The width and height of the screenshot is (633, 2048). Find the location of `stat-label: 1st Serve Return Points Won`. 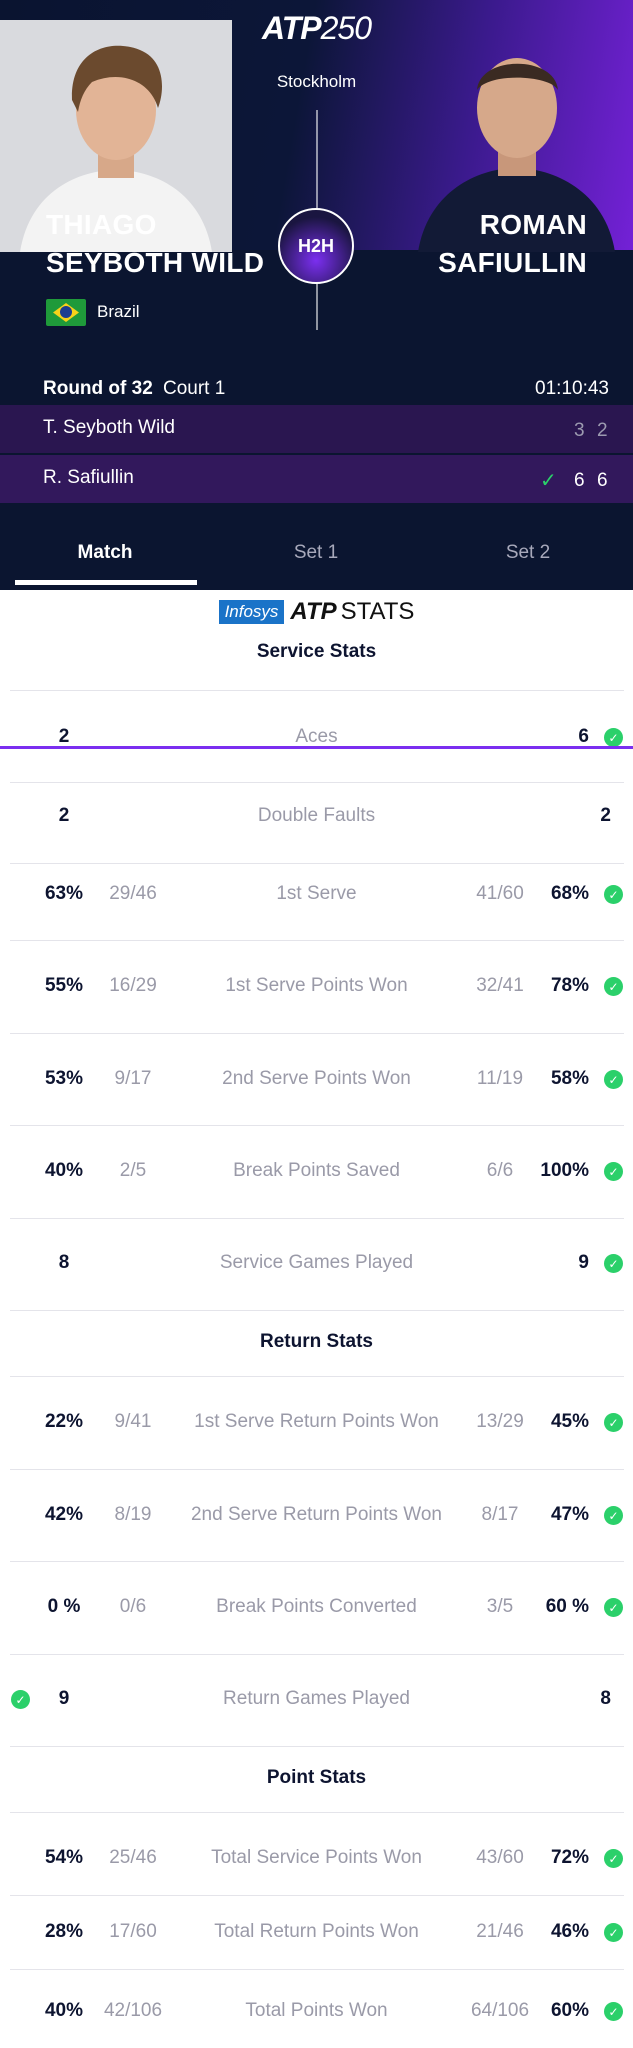

stat-label: 1st Serve Return Points Won is located at coordinates (316, 1421).